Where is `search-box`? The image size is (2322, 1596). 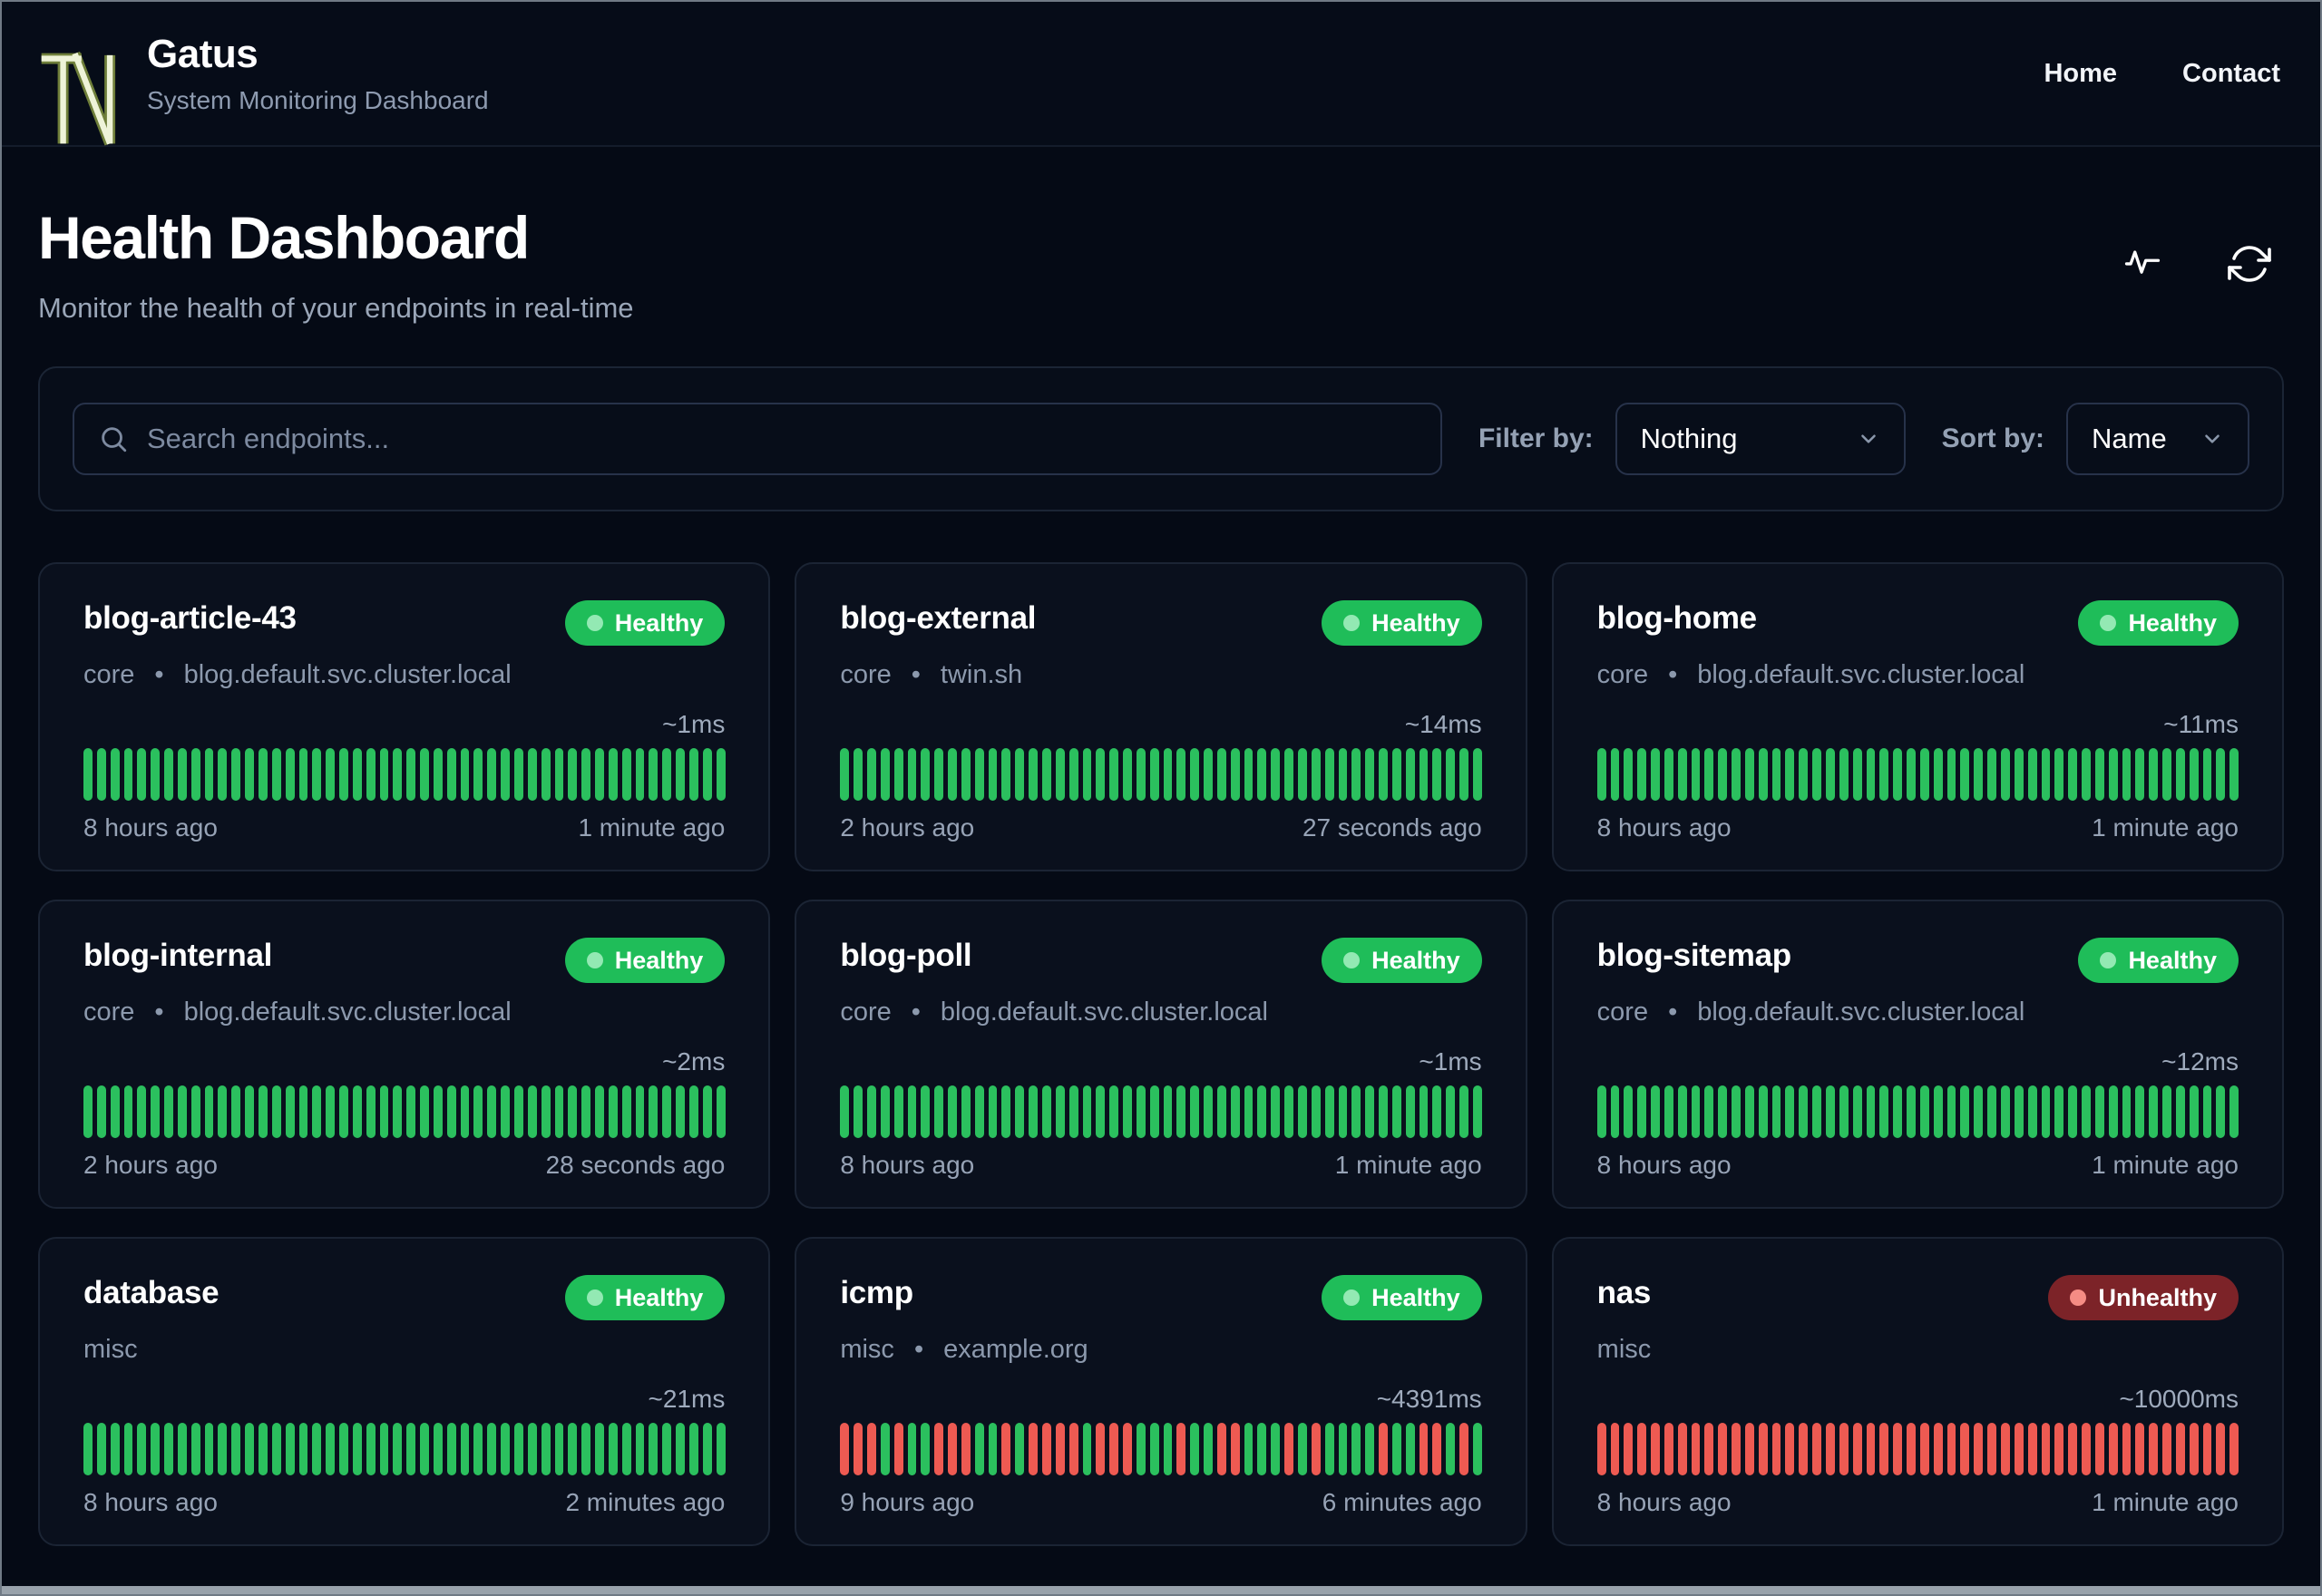 search-box is located at coordinates (757, 439).